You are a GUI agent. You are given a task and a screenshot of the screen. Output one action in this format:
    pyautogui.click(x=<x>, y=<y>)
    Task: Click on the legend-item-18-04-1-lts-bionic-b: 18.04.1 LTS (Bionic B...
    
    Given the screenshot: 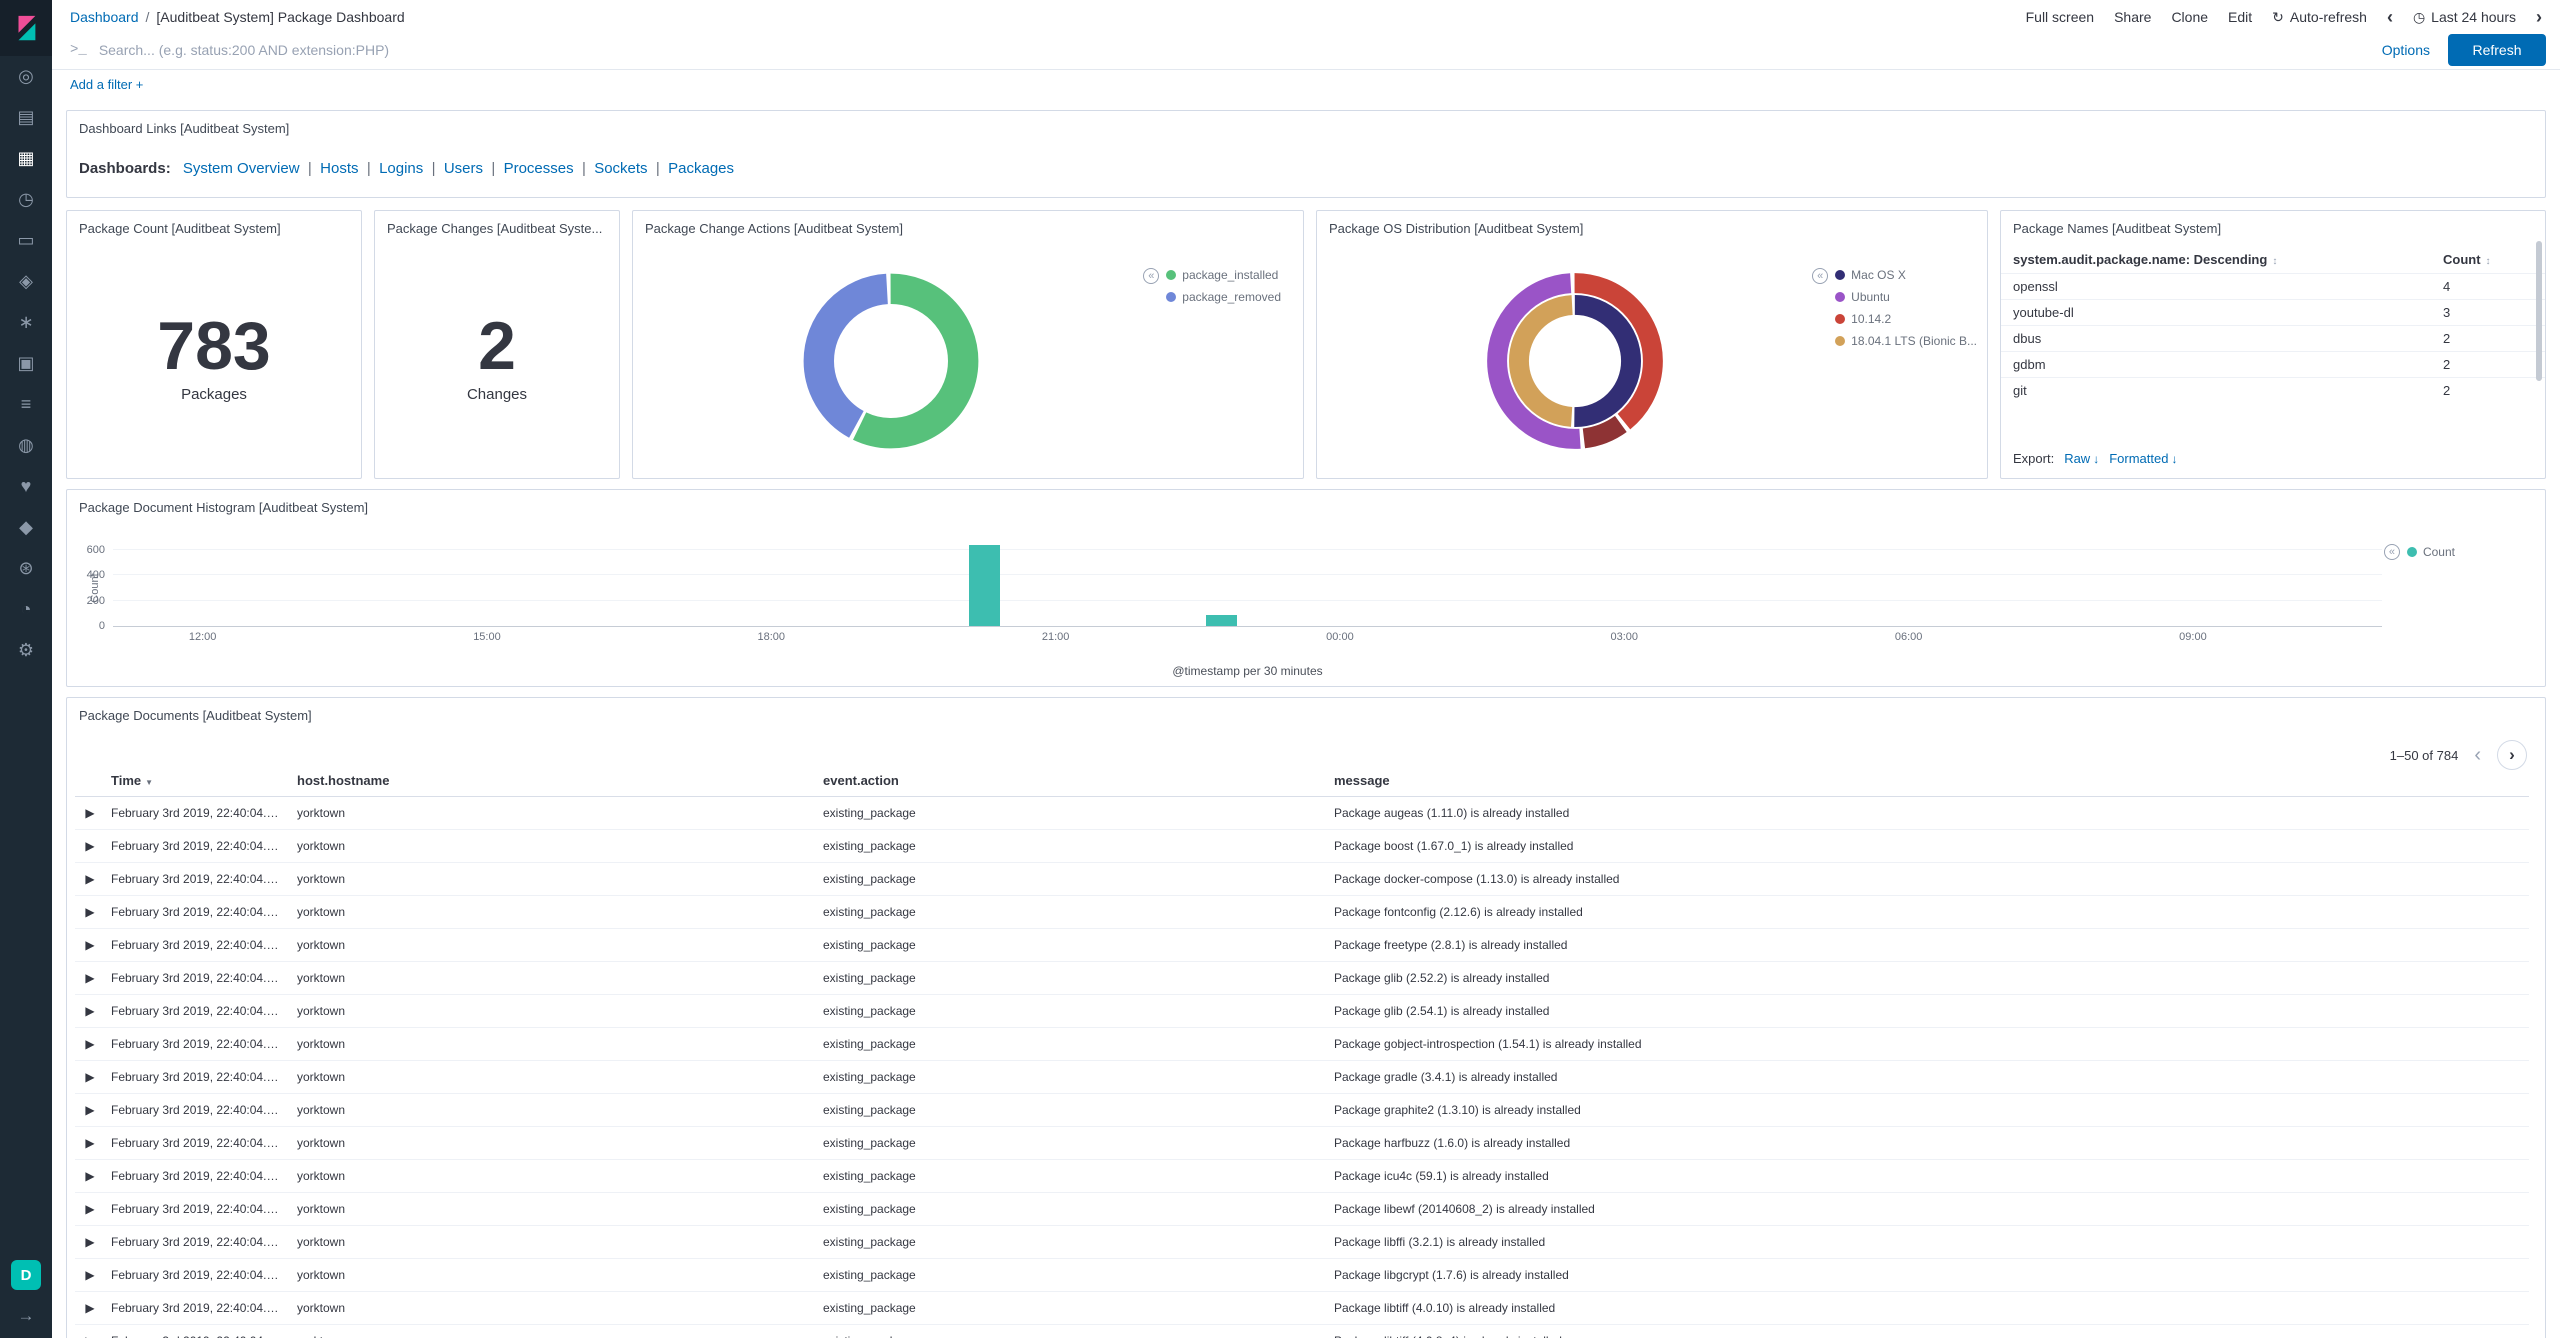 What is the action you would take?
    pyautogui.click(x=1906, y=341)
    